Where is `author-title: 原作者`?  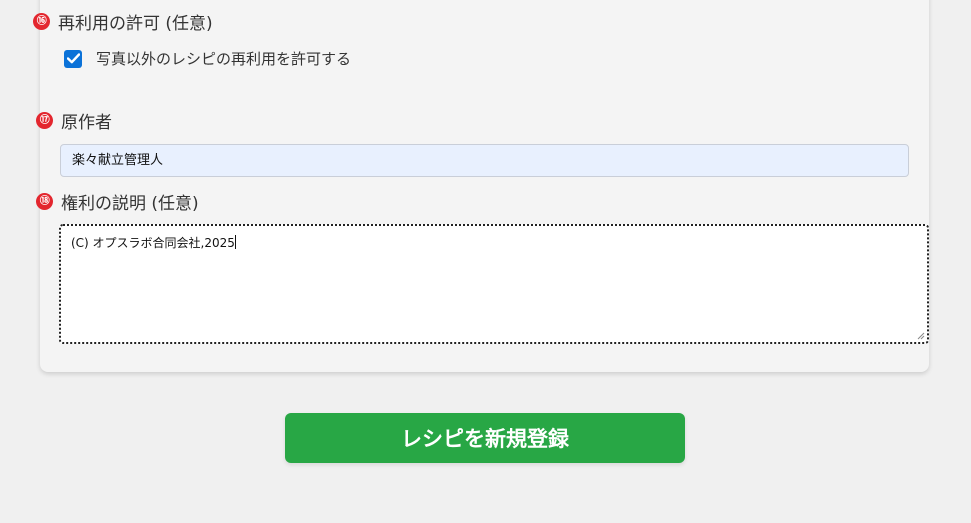
author-title: 原作者 is located at coordinates (86, 123).